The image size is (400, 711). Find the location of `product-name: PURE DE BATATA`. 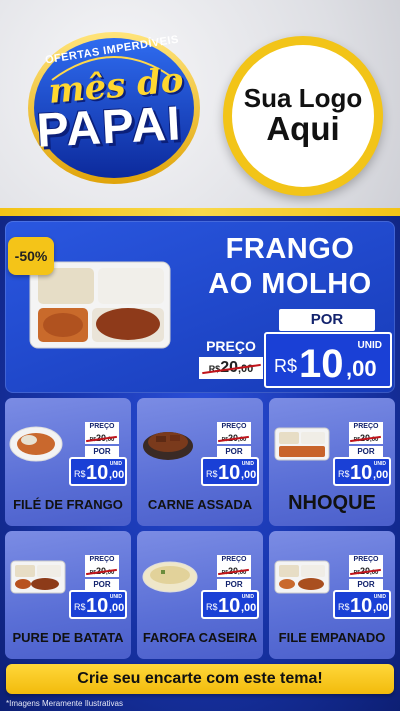

product-name: PURE DE BATATA is located at coordinates (68, 637).